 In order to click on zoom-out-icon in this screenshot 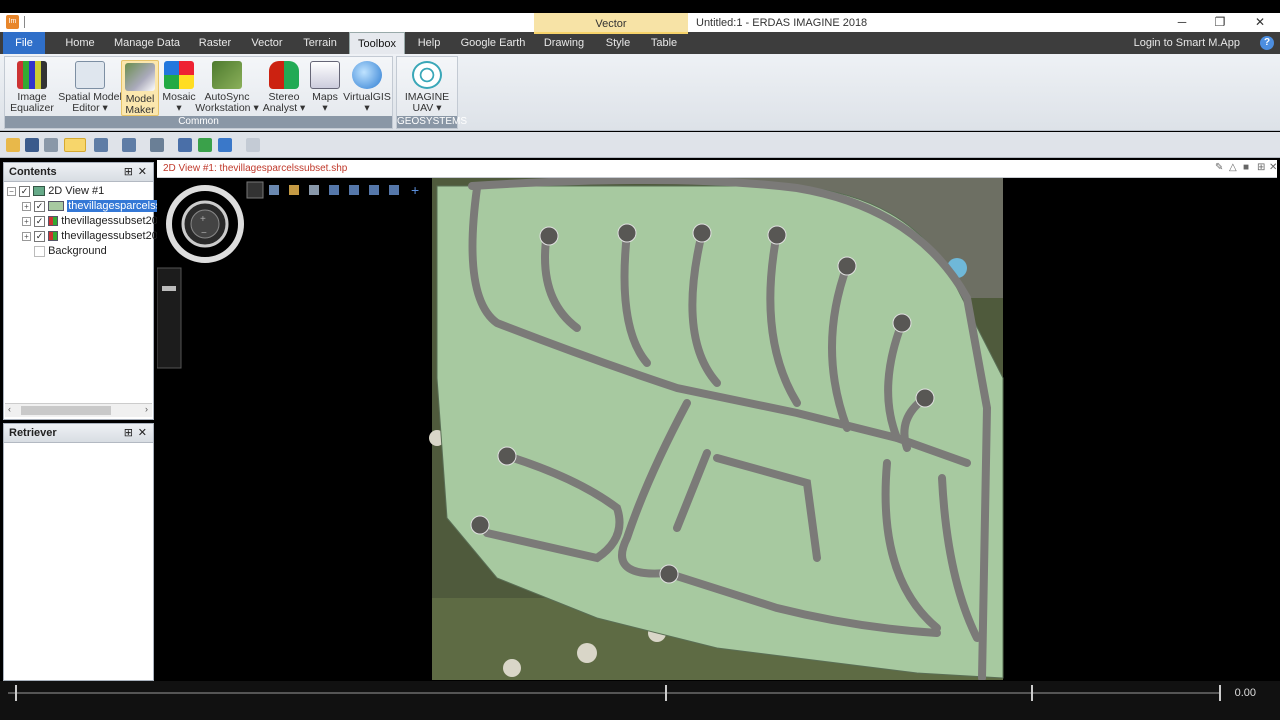, I will do `click(129, 145)`.